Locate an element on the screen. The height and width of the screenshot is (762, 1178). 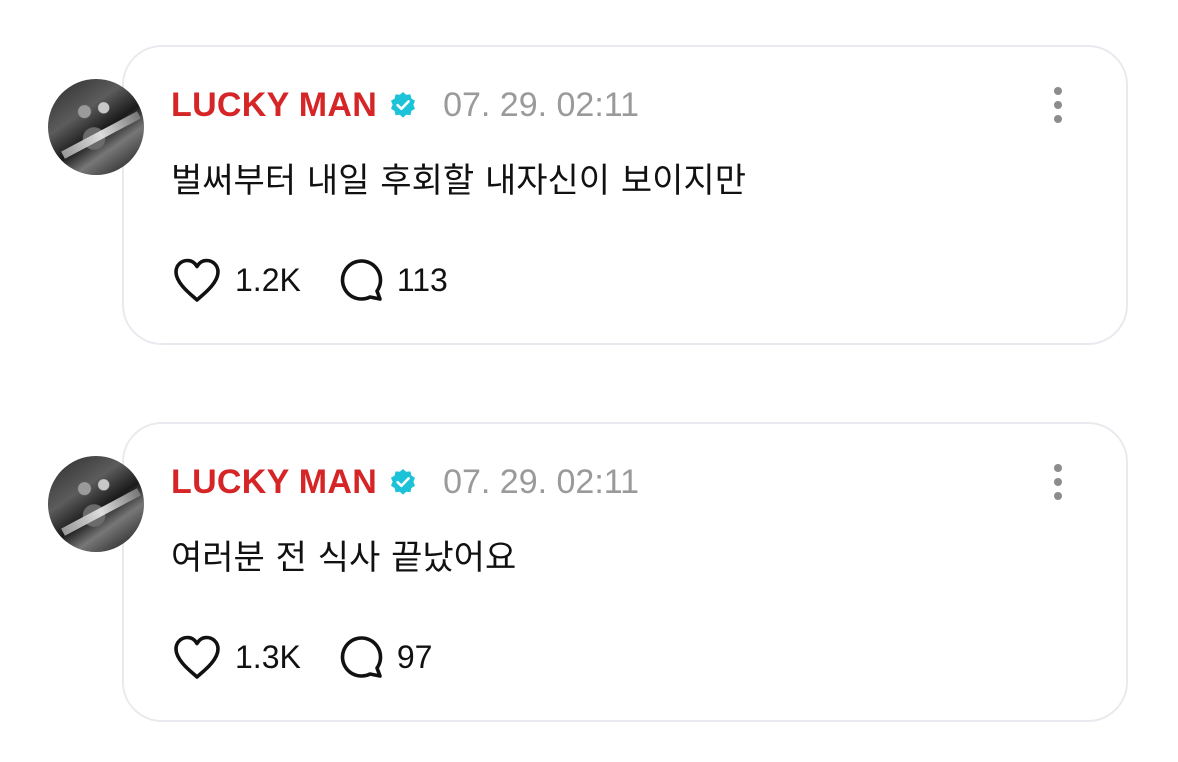
like-count: 1.2K is located at coordinates (268, 279).